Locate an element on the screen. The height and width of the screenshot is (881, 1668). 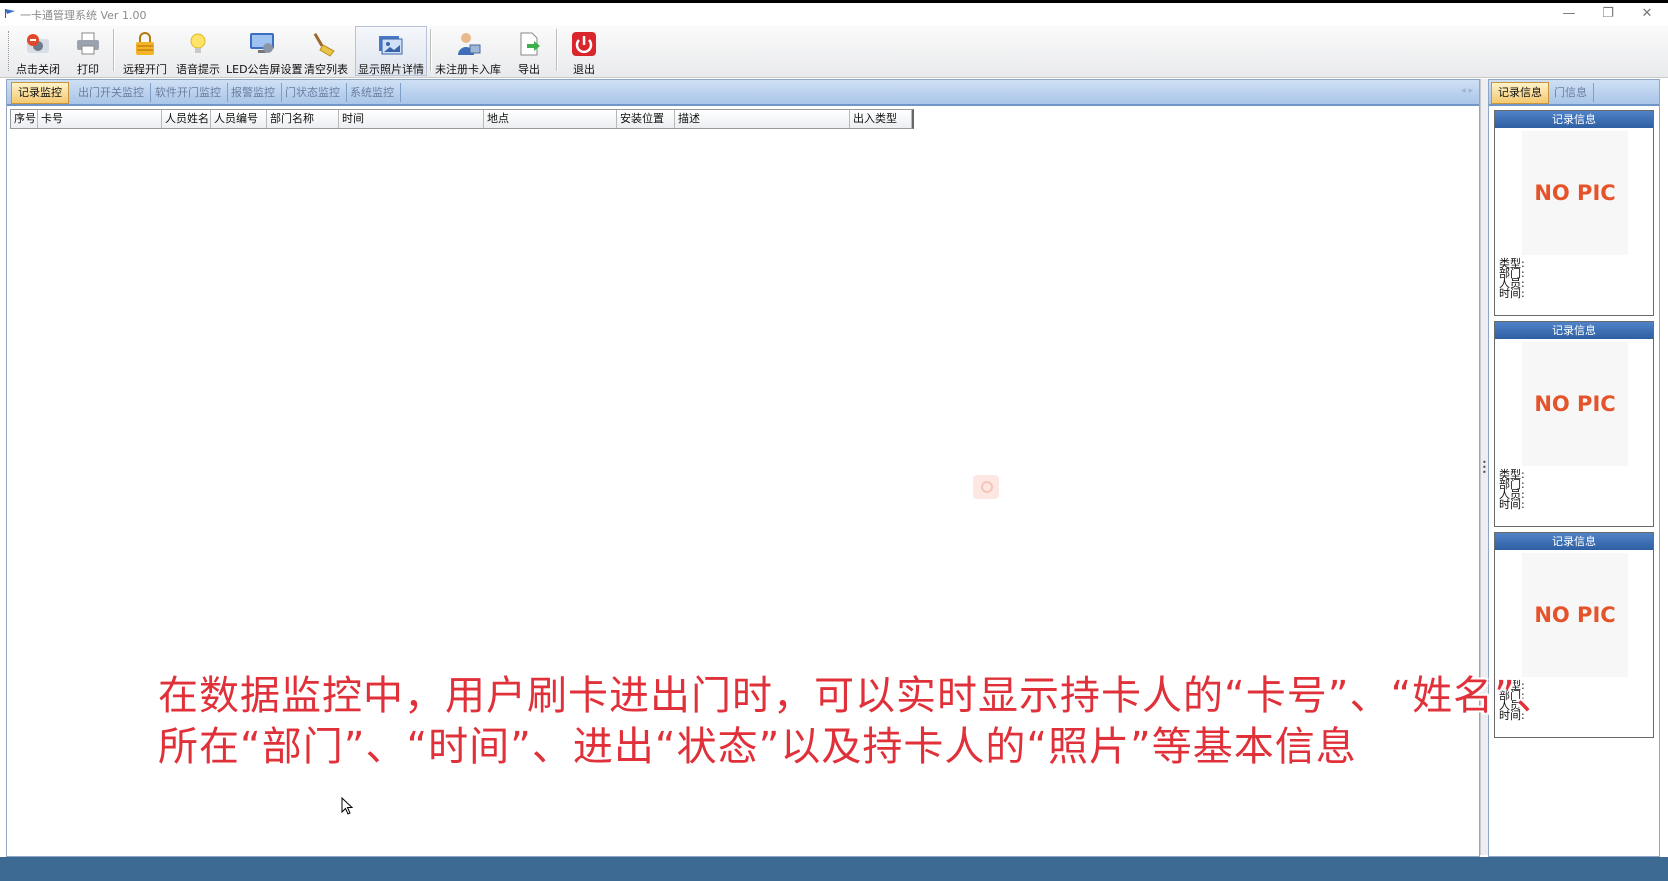
toolbar-label: 打印 is located at coordinates (88, 69).